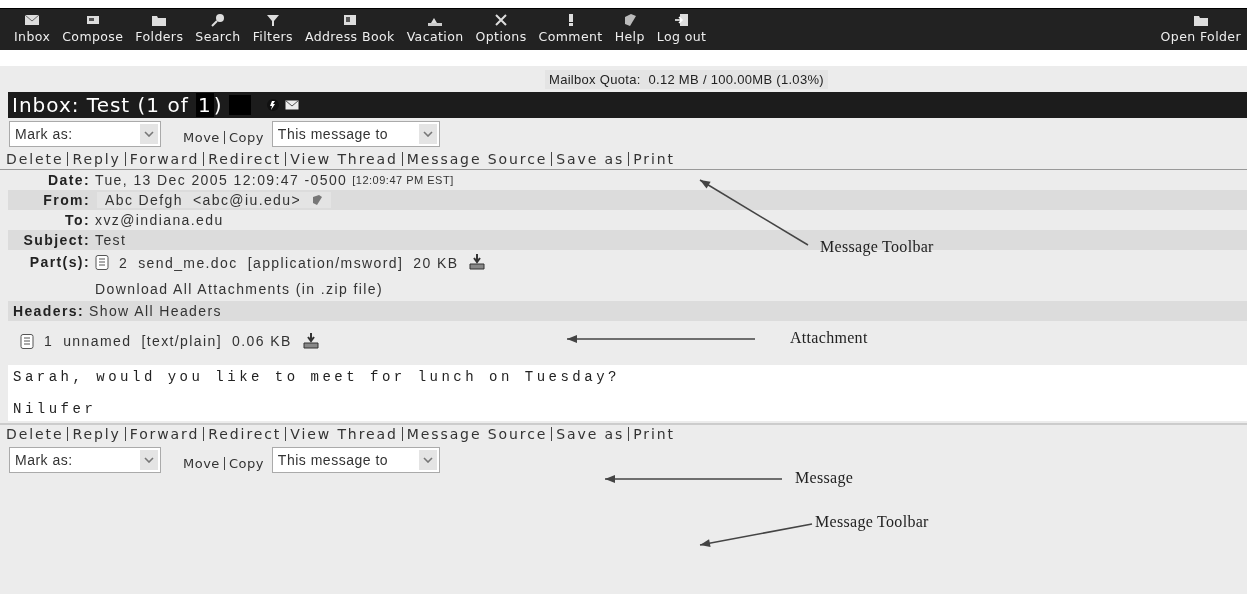 The image size is (1247, 594). Describe the element at coordinates (317, 377) in the screenshot. I see `message-line: Sarah, would you like to meet for lunch on Tuesday?` at that location.